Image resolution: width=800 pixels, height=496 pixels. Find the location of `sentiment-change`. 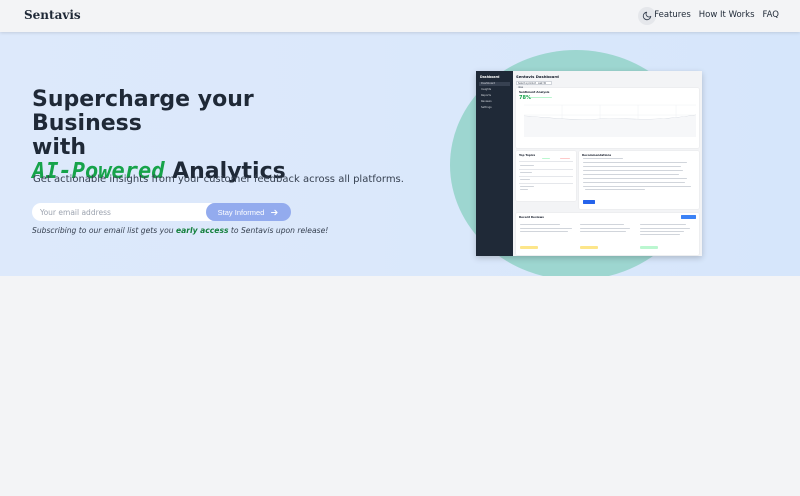

sentiment-change is located at coordinates (541, 98).